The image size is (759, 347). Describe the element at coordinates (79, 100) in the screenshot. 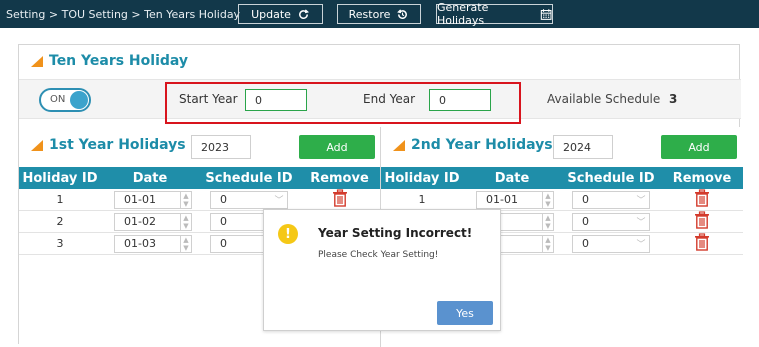

I see `toggle-knob` at that location.